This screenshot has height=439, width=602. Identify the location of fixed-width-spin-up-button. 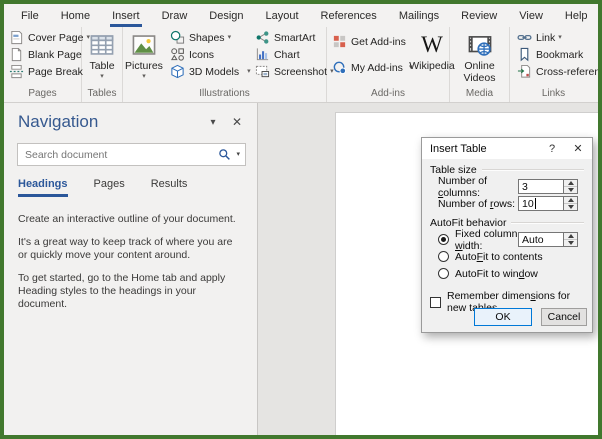
(570, 236).